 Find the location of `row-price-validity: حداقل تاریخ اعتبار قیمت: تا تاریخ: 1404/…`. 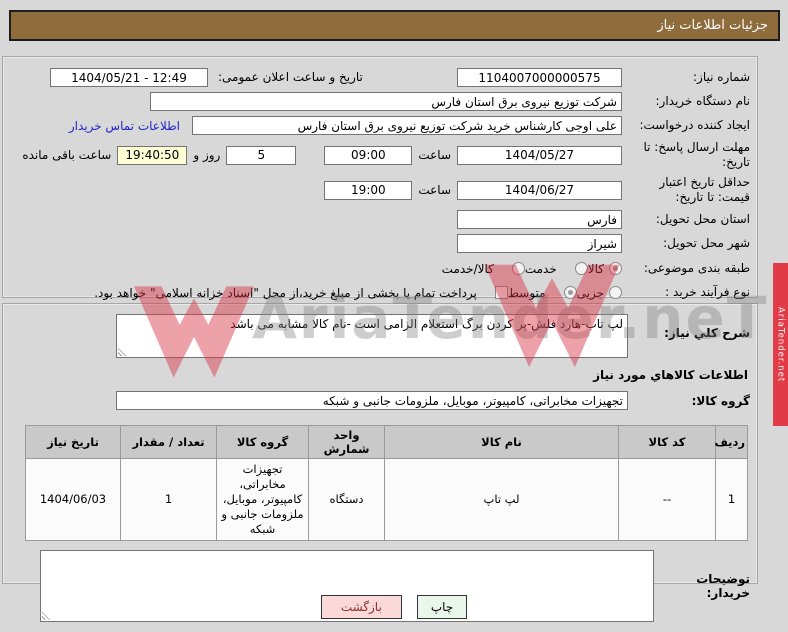

row-price-validity: حداقل تاریخ اعتبار قیمت: تا تاریخ: 1404/… is located at coordinates (380, 190).